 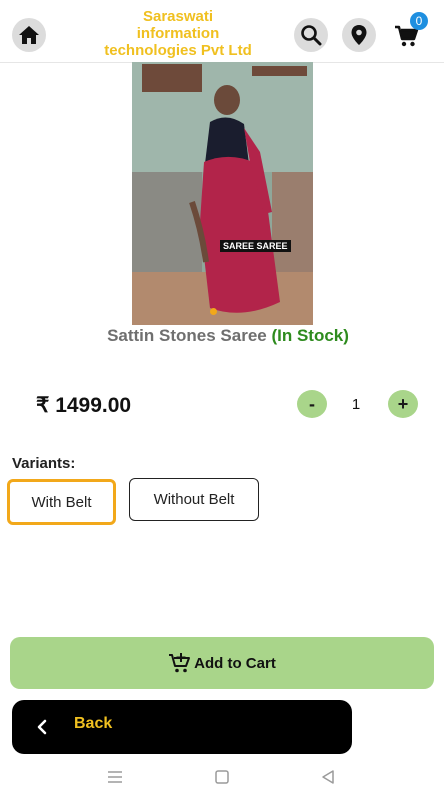 I want to click on system-nav-bar, so click(x=222, y=779).